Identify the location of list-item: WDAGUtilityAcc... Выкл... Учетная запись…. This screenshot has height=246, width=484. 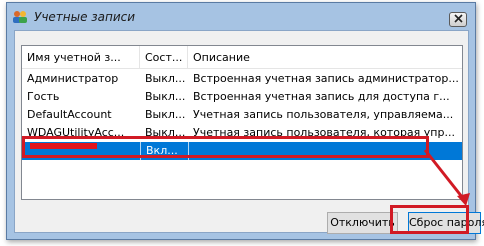
(242, 133).